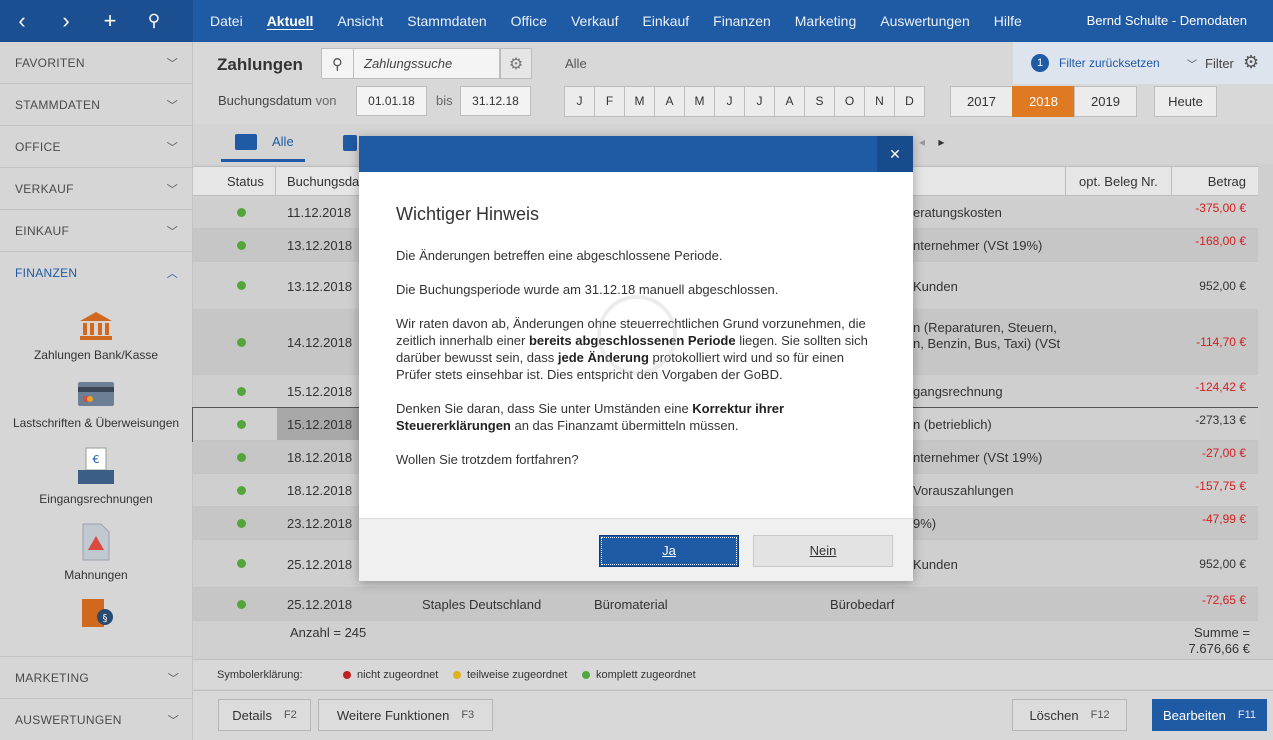 The width and height of the screenshot is (1273, 740). I want to click on legal-scroll-icon: §, so click(96, 614).